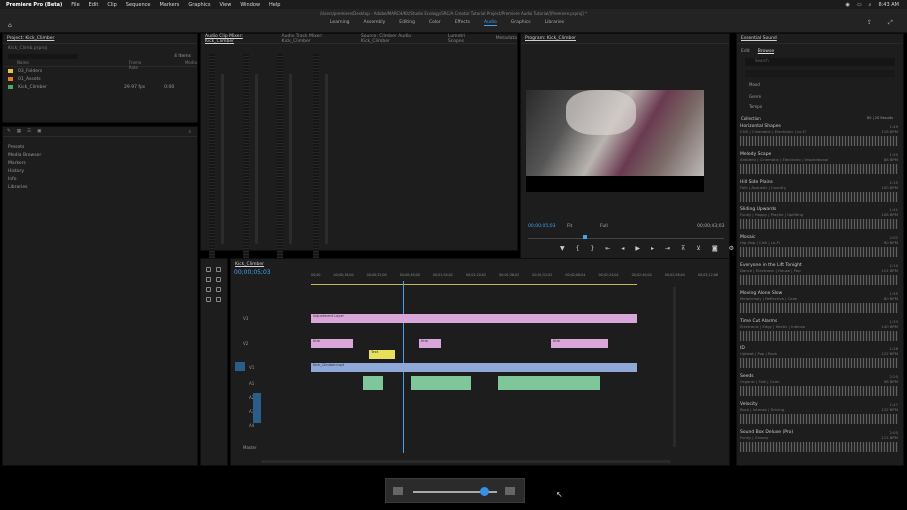  What do you see at coordinates (251, 367) in the screenshot?
I see `track-v1-label: V1` at bounding box center [251, 367].